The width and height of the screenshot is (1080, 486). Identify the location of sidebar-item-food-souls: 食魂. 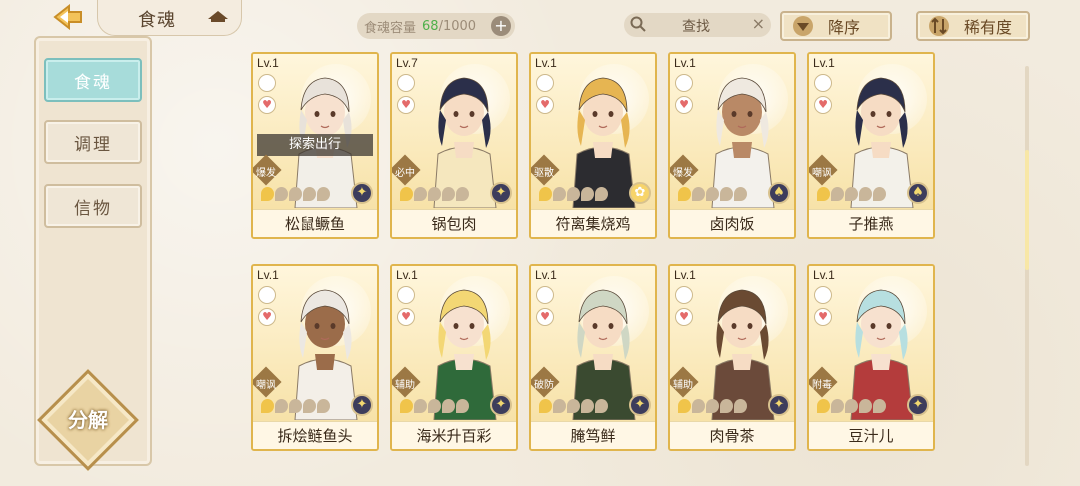
(93, 80).